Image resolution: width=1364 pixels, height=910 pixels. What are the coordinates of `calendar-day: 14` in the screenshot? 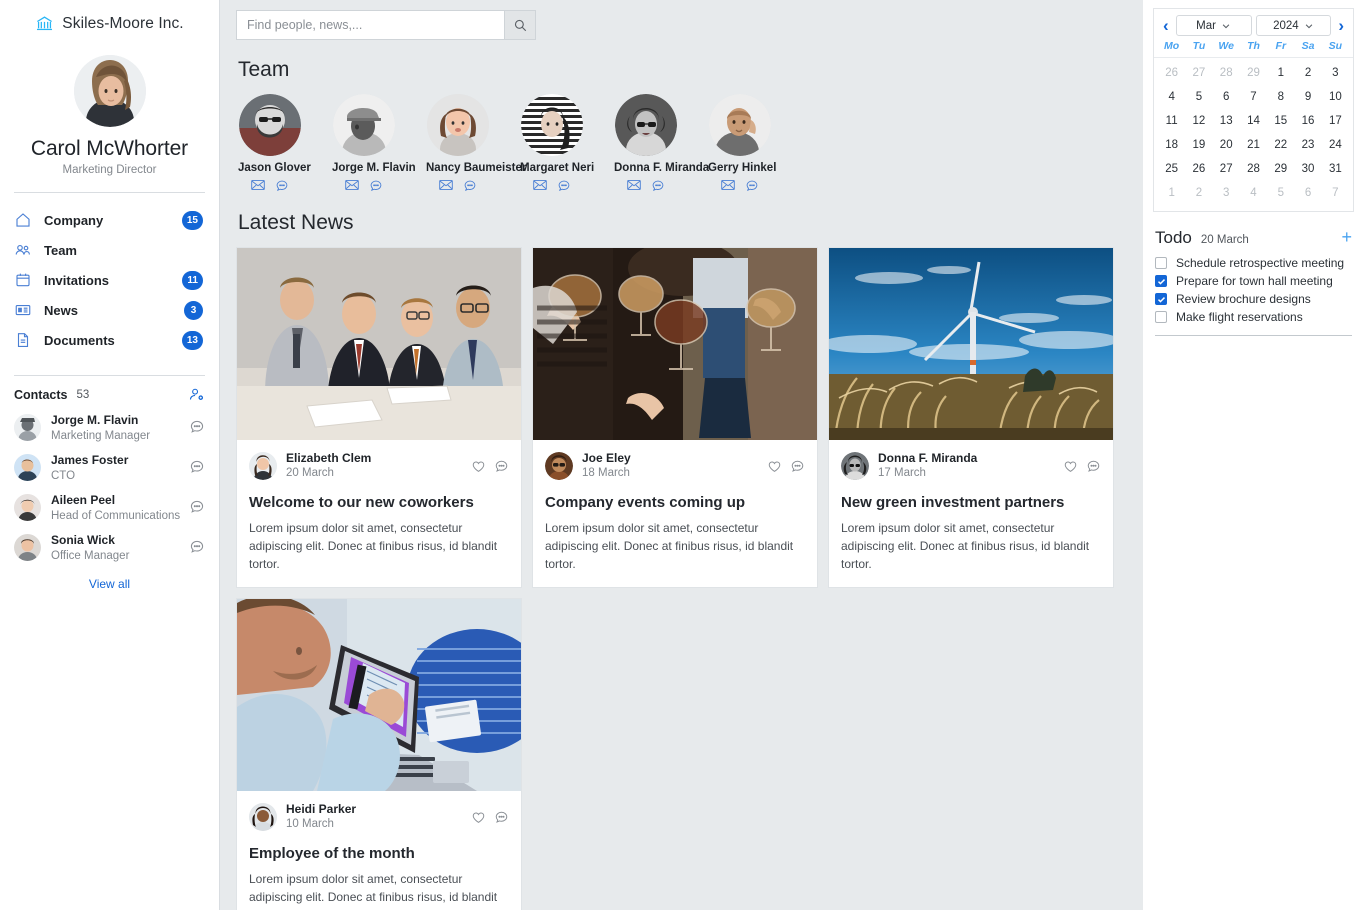 It's located at (1253, 121).